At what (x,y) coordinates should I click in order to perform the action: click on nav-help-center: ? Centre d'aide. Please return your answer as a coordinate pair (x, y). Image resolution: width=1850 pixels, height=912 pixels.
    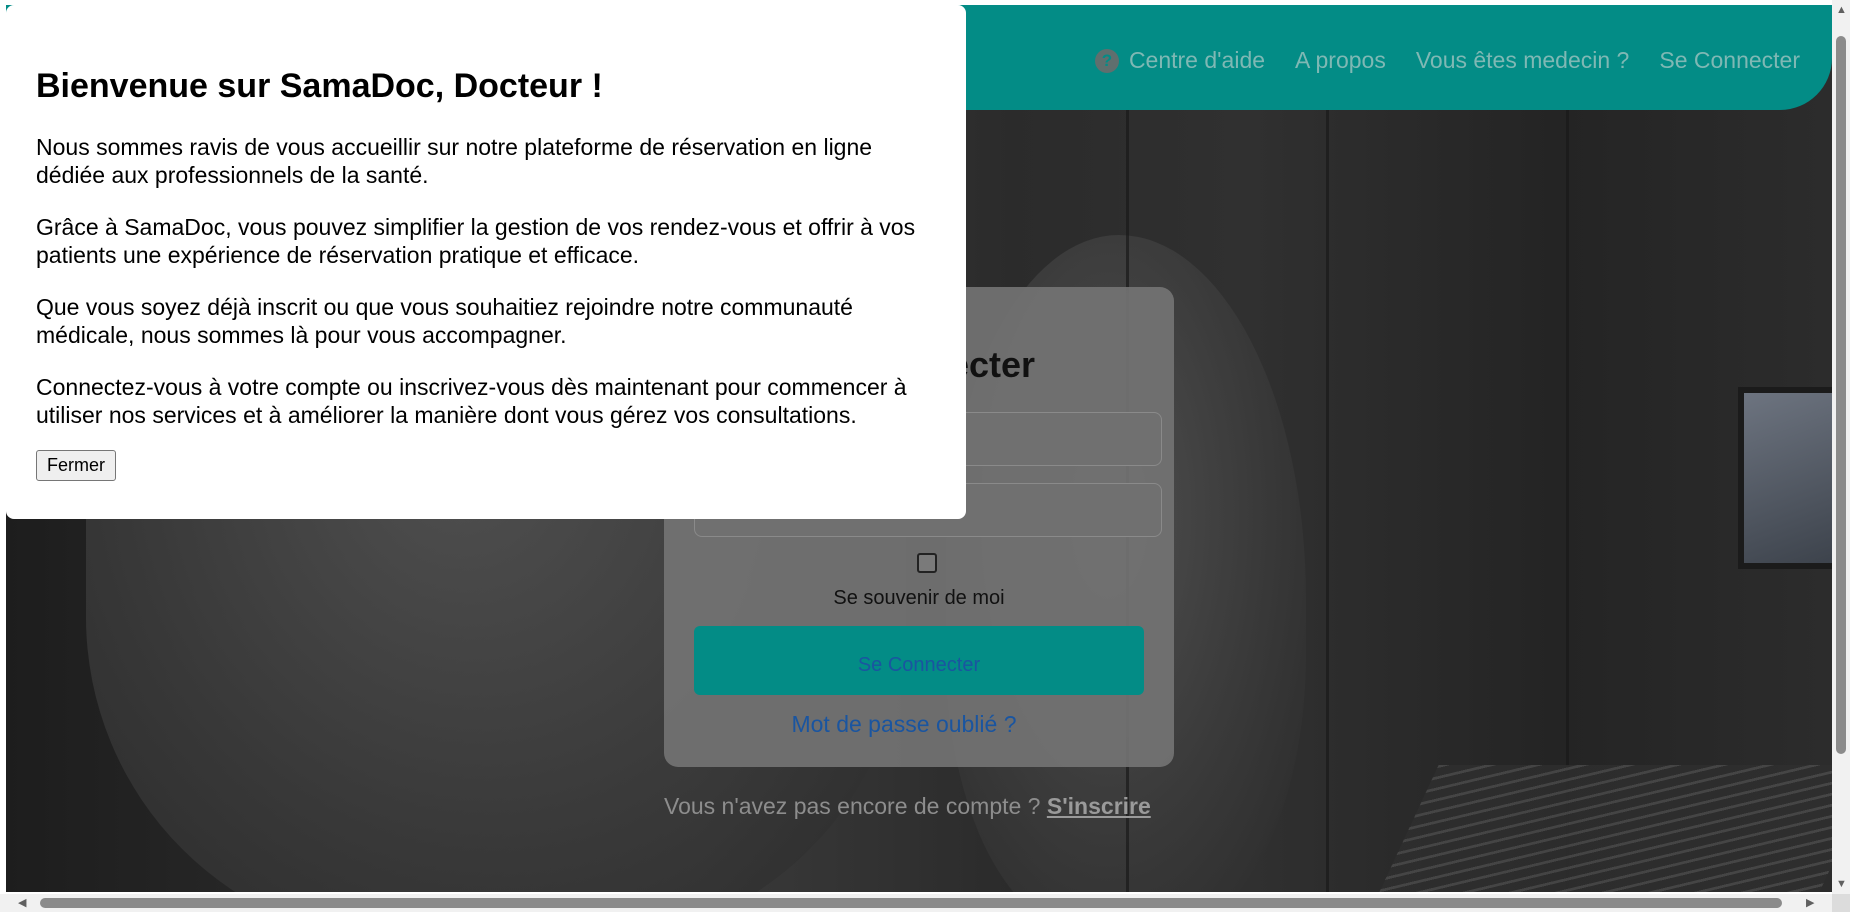
    Looking at the image, I should click on (1180, 60).